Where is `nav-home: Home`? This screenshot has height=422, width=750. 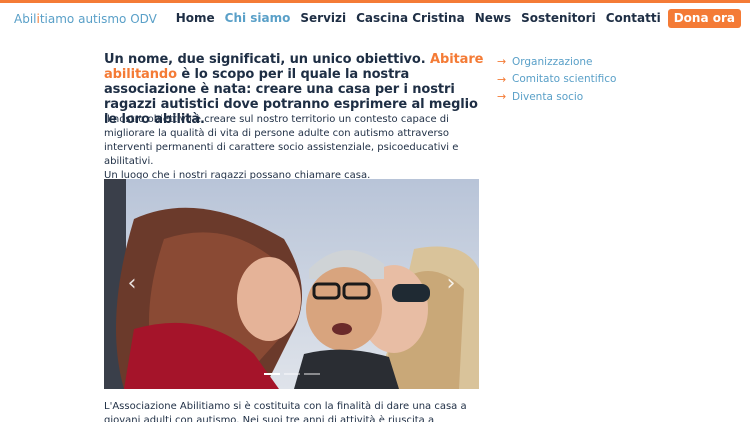
nav-home: Home is located at coordinates (195, 18).